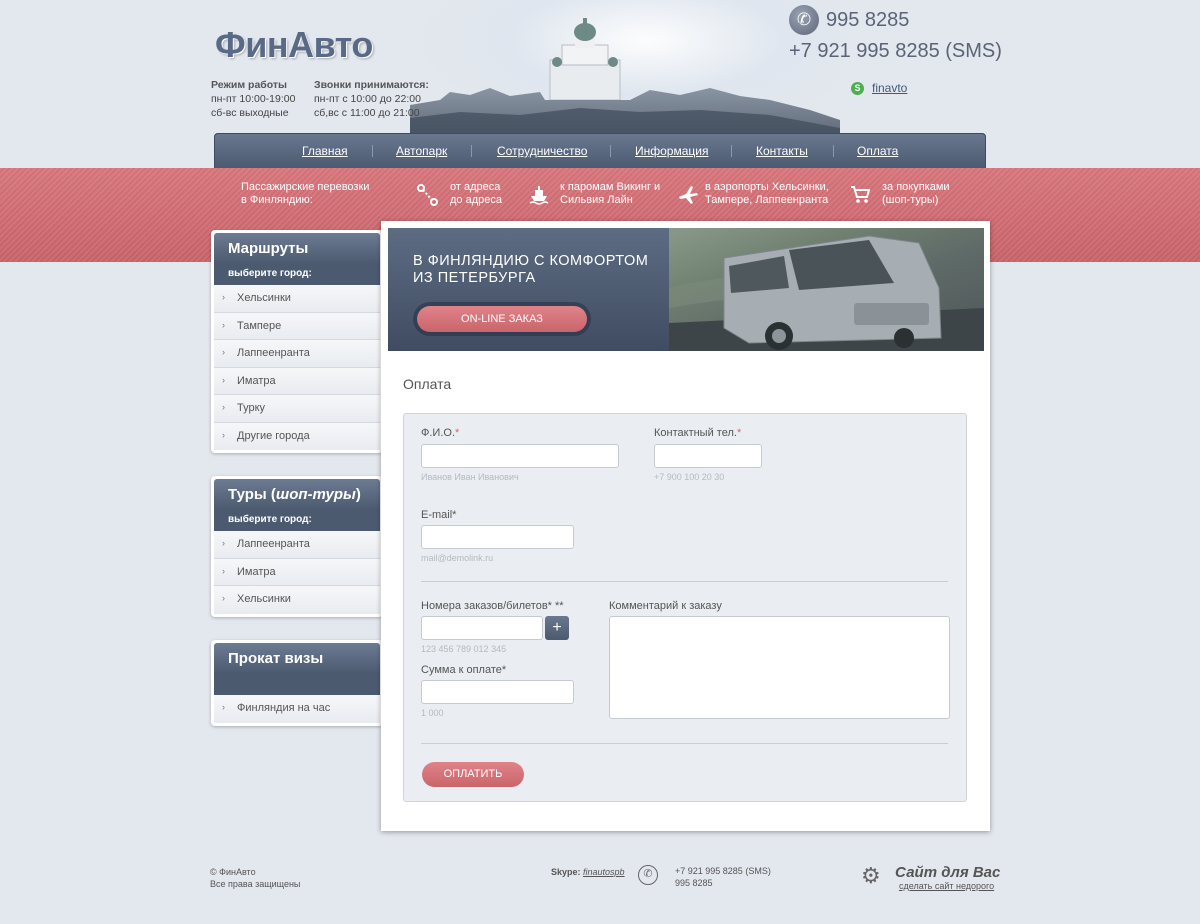 Image resolution: width=1200 pixels, height=924 pixels. What do you see at coordinates (889, 88) in the screenshot?
I see `skype-link: finavto` at bounding box center [889, 88].